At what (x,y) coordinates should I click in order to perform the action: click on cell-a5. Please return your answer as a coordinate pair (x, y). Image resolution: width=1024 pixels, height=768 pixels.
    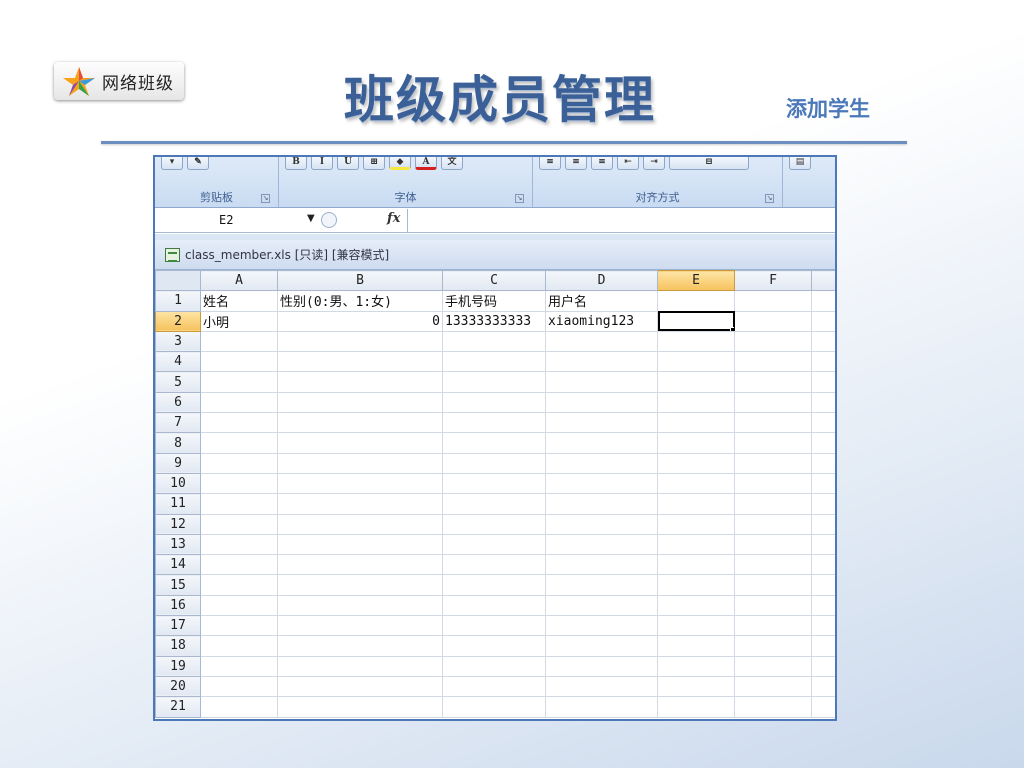
    Looking at the image, I should click on (239, 382).